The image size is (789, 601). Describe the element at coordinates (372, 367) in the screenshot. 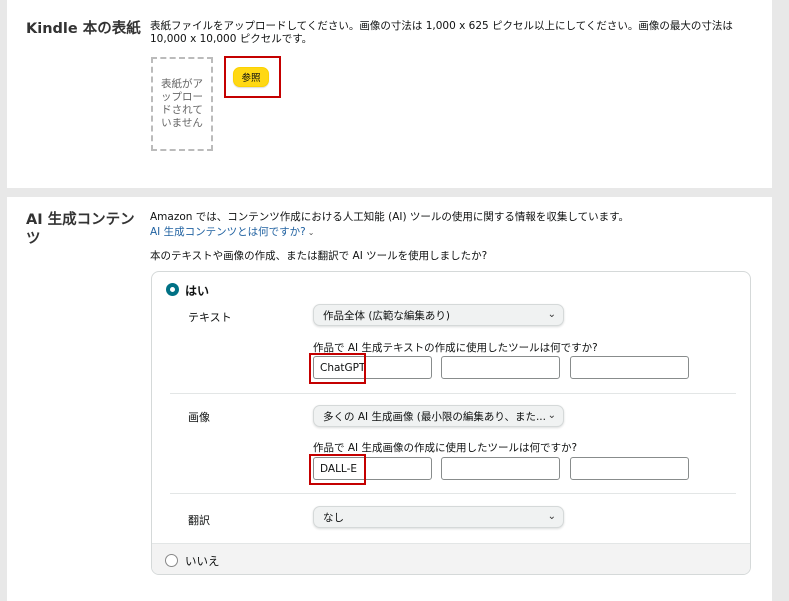

I see `text-tool-input-1: ChatGPT` at that location.